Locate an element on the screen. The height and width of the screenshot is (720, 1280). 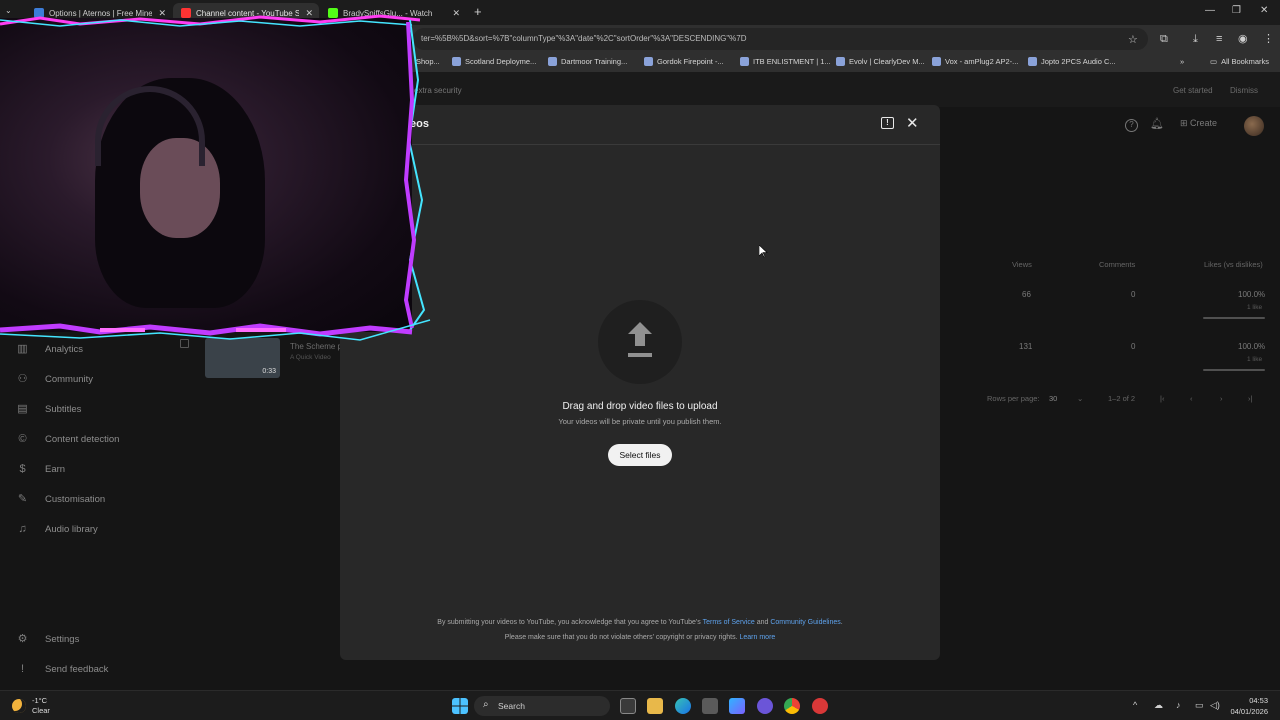
copilot-icon is located at coordinates (737, 706).